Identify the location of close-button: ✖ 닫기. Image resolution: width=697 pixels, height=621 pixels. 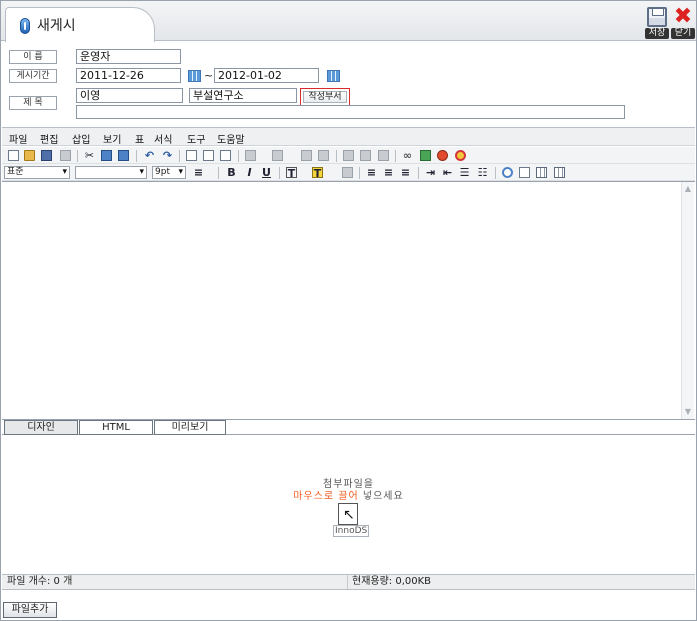
(683, 21).